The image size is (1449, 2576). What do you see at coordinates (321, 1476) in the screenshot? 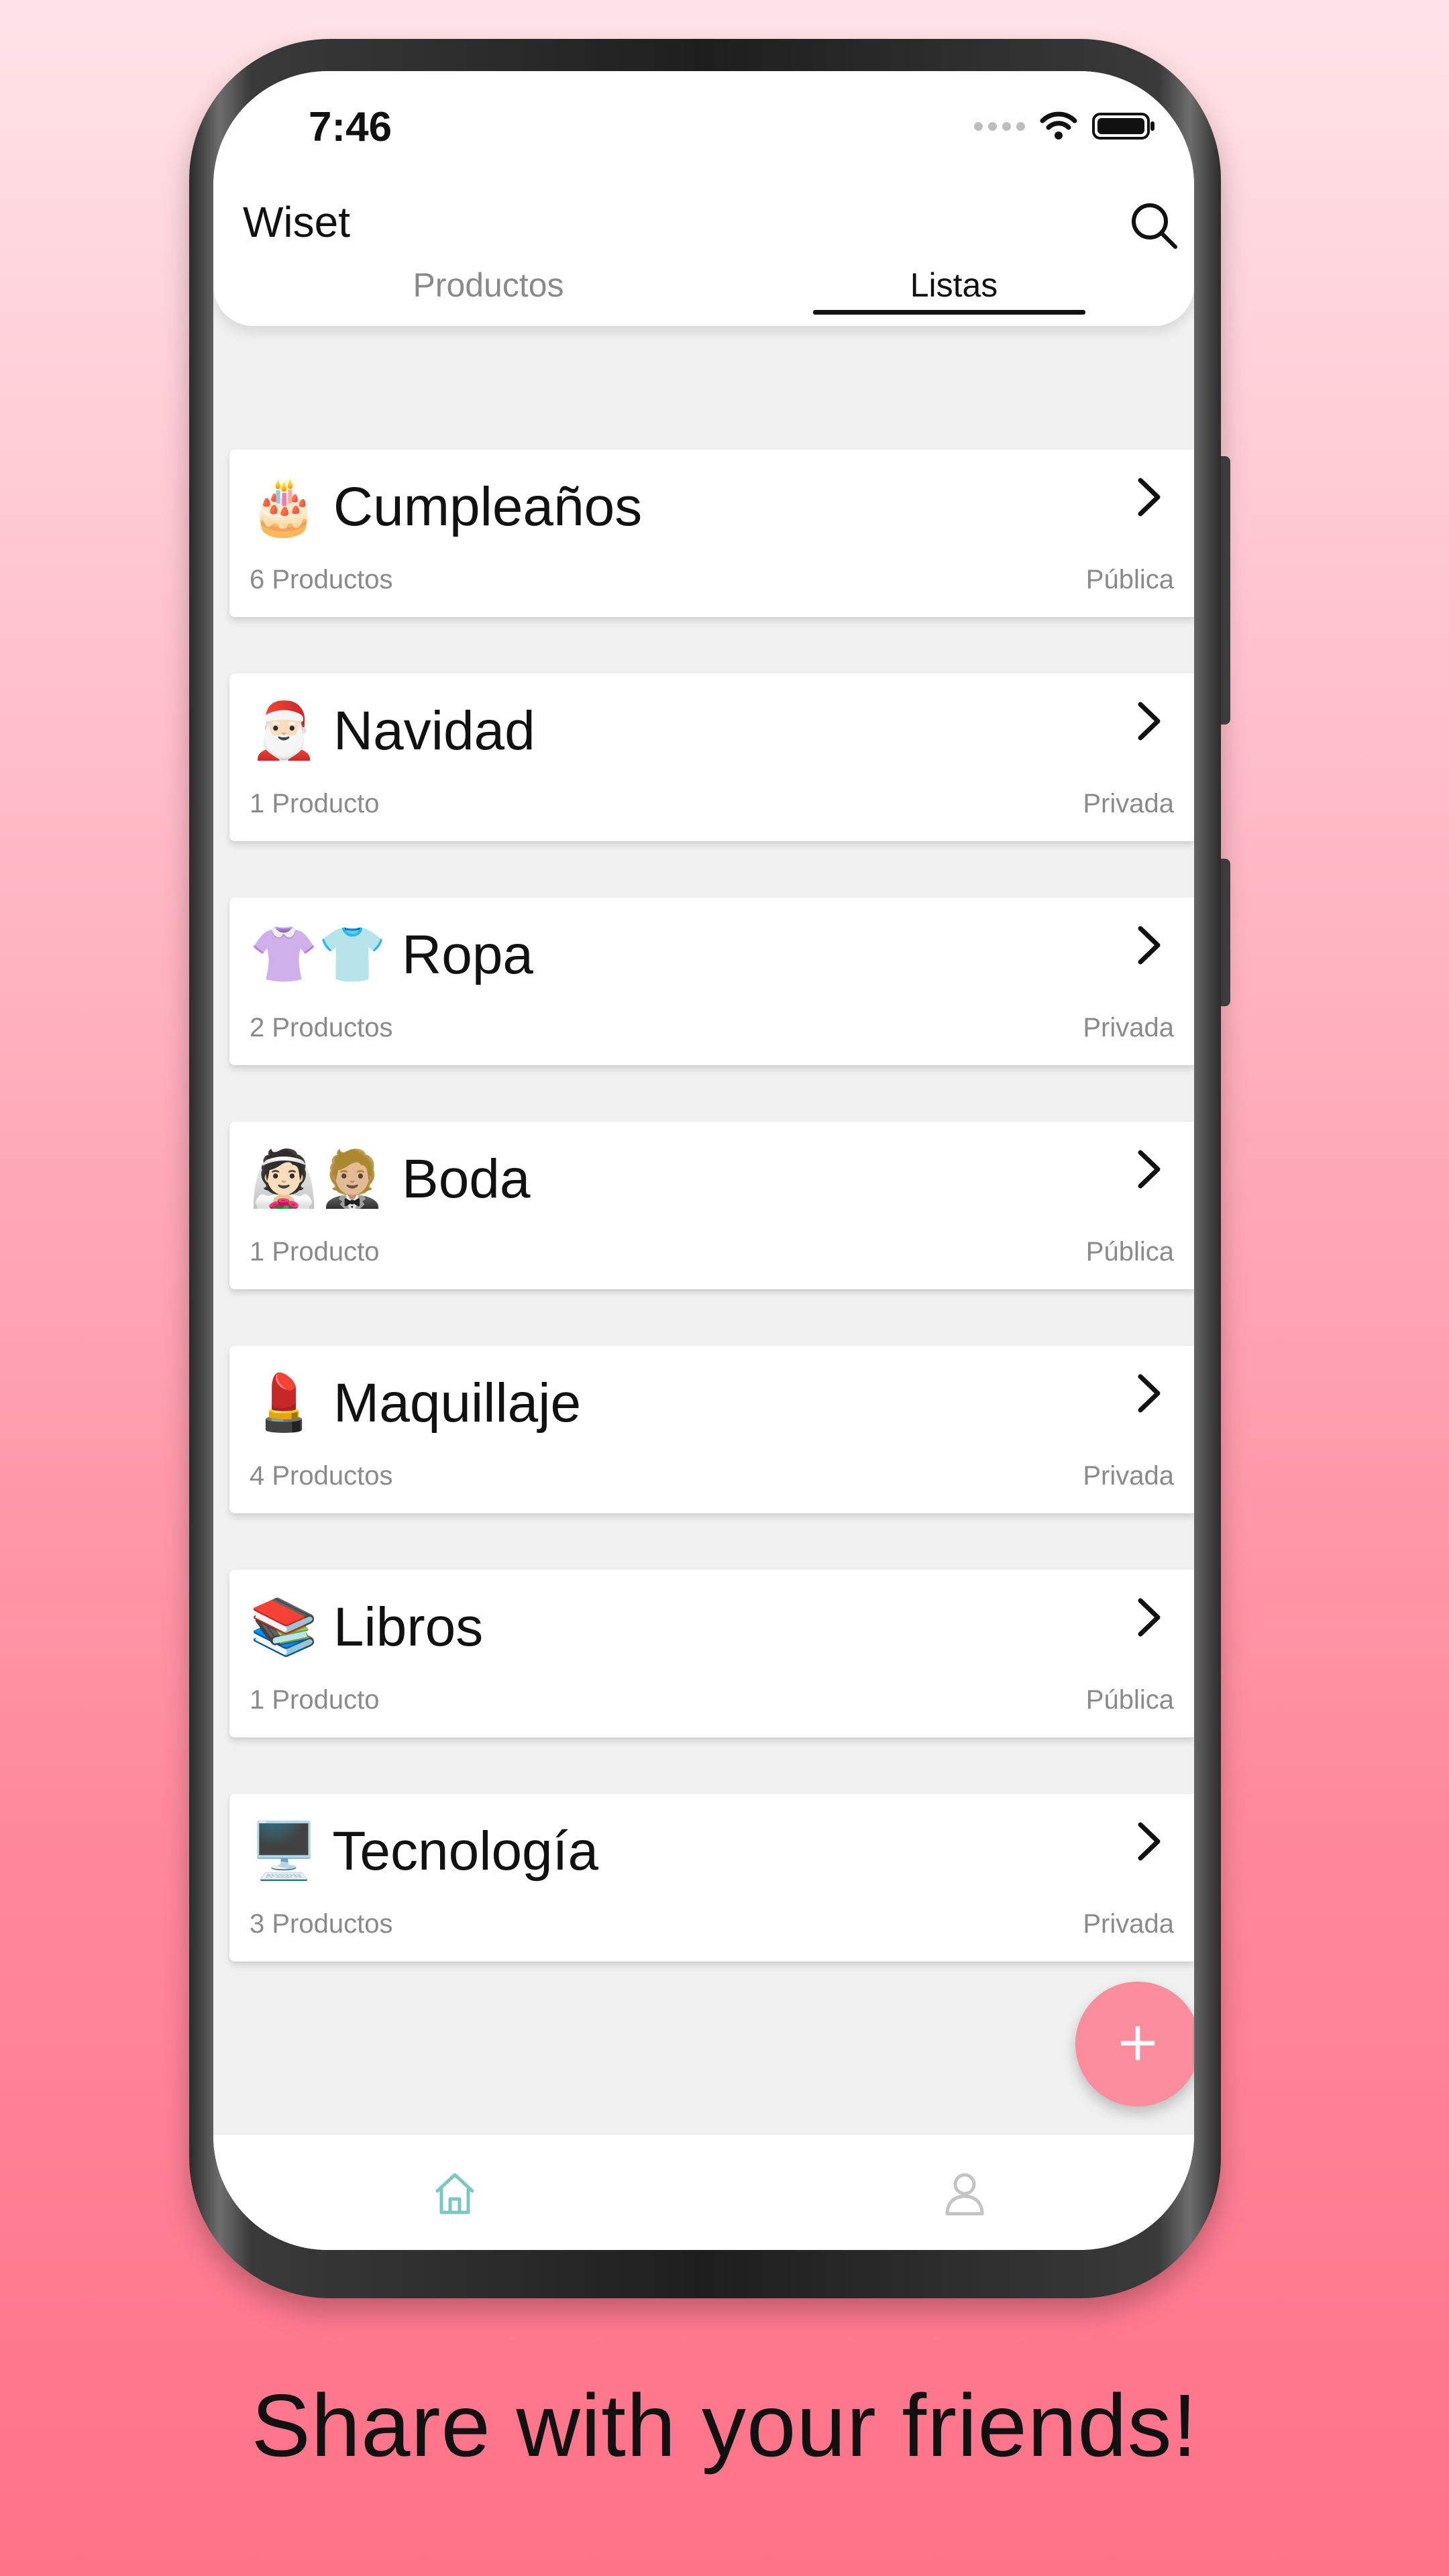
I see `list-product-count: 4 Productos` at bounding box center [321, 1476].